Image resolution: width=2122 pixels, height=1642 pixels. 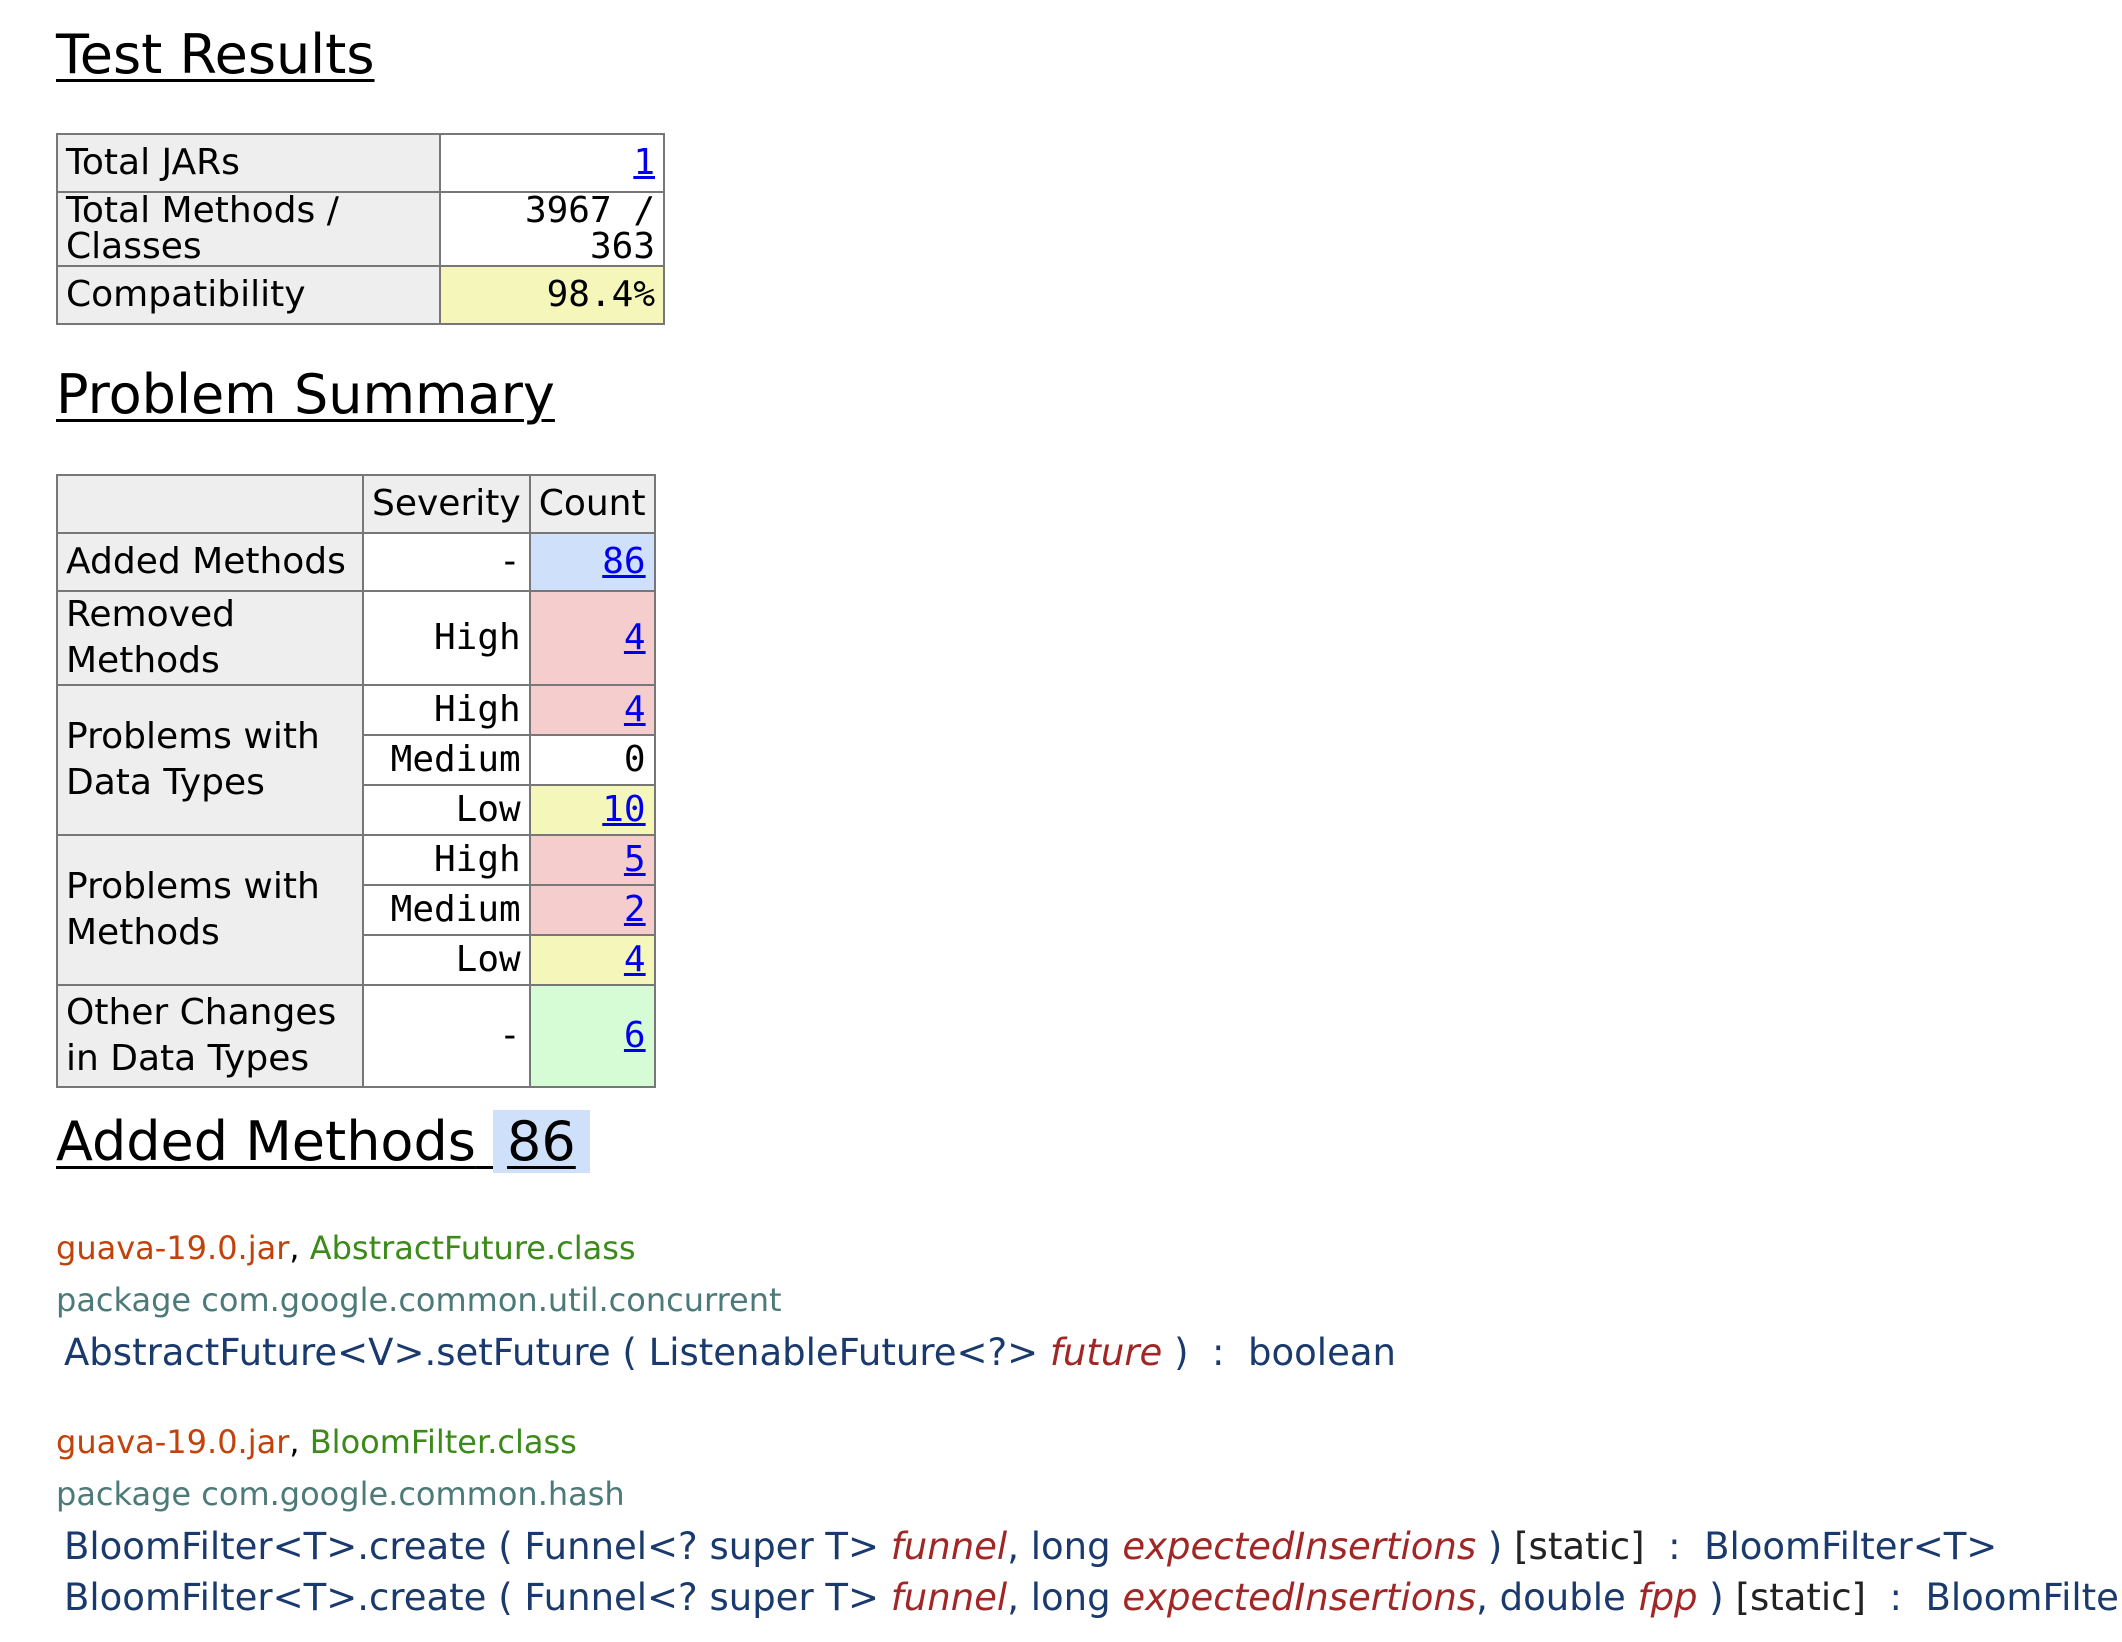 I want to click on table-row: Total JARs 1, so click(x=360, y=163).